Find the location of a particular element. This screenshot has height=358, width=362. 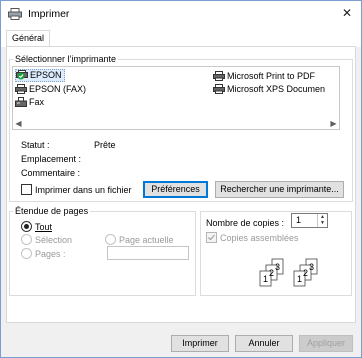

collate-label: Copies assemblées is located at coordinates (259, 238).